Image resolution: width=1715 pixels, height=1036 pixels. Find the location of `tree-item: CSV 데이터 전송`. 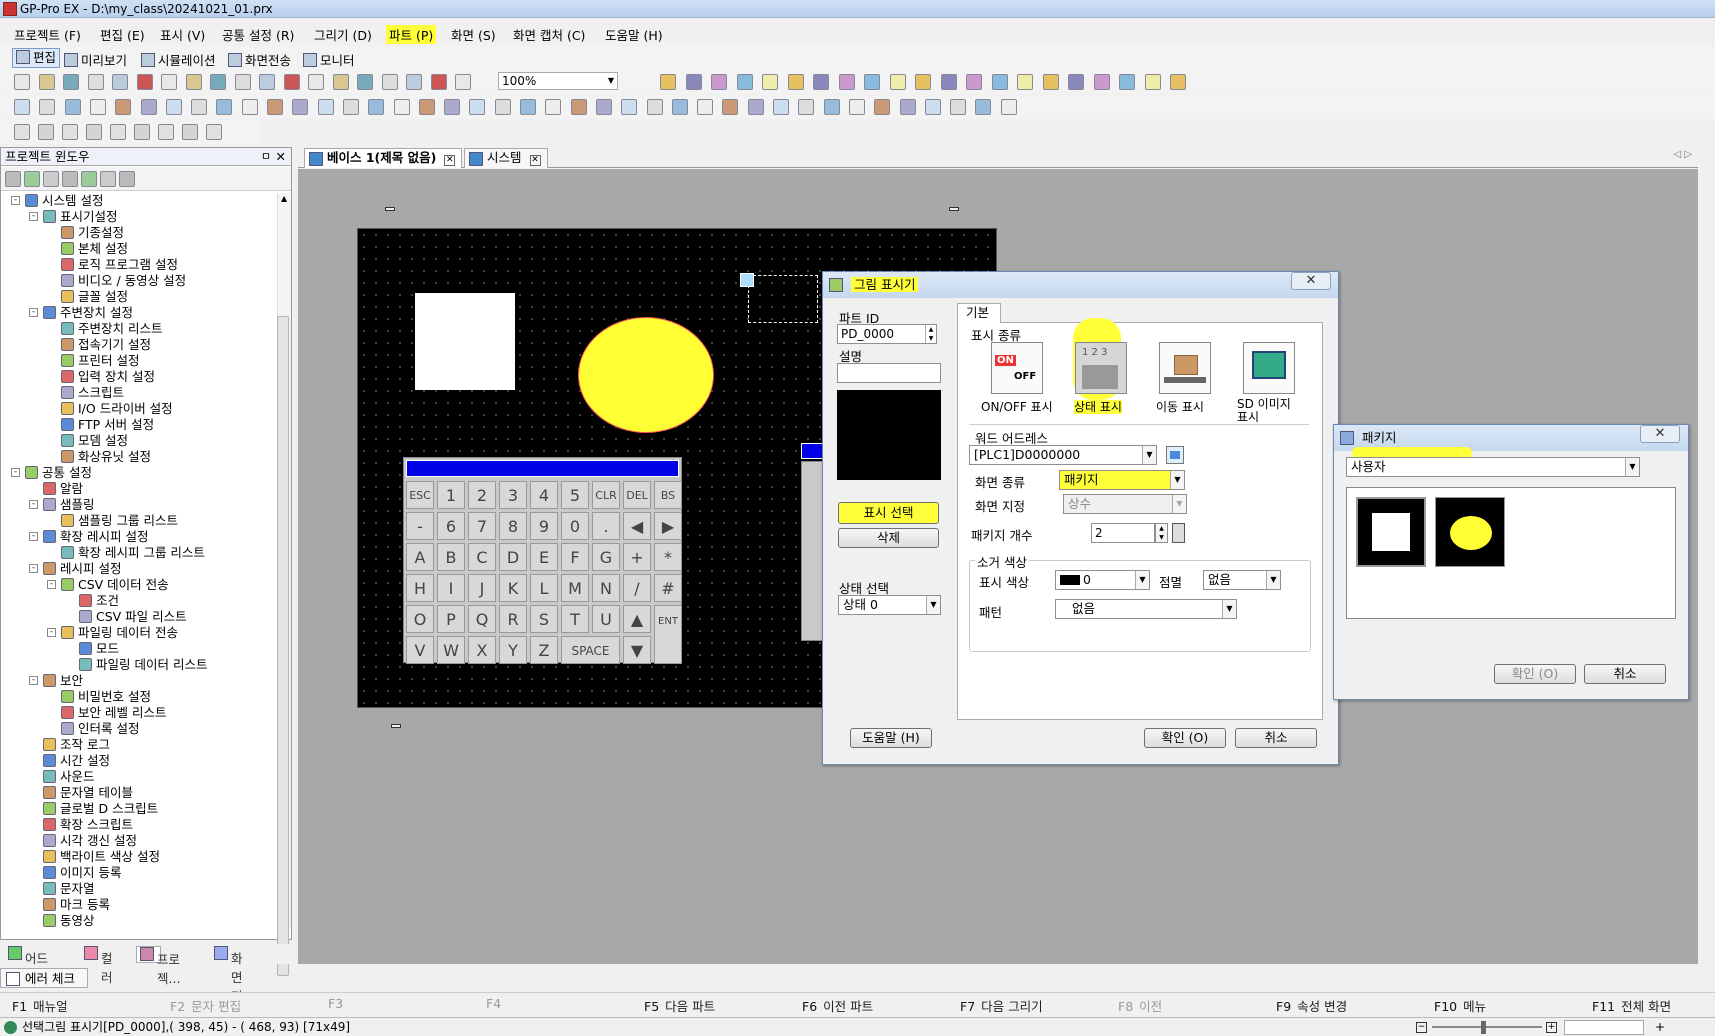

tree-item: CSV 데이터 전송 is located at coordinates (115, 585).